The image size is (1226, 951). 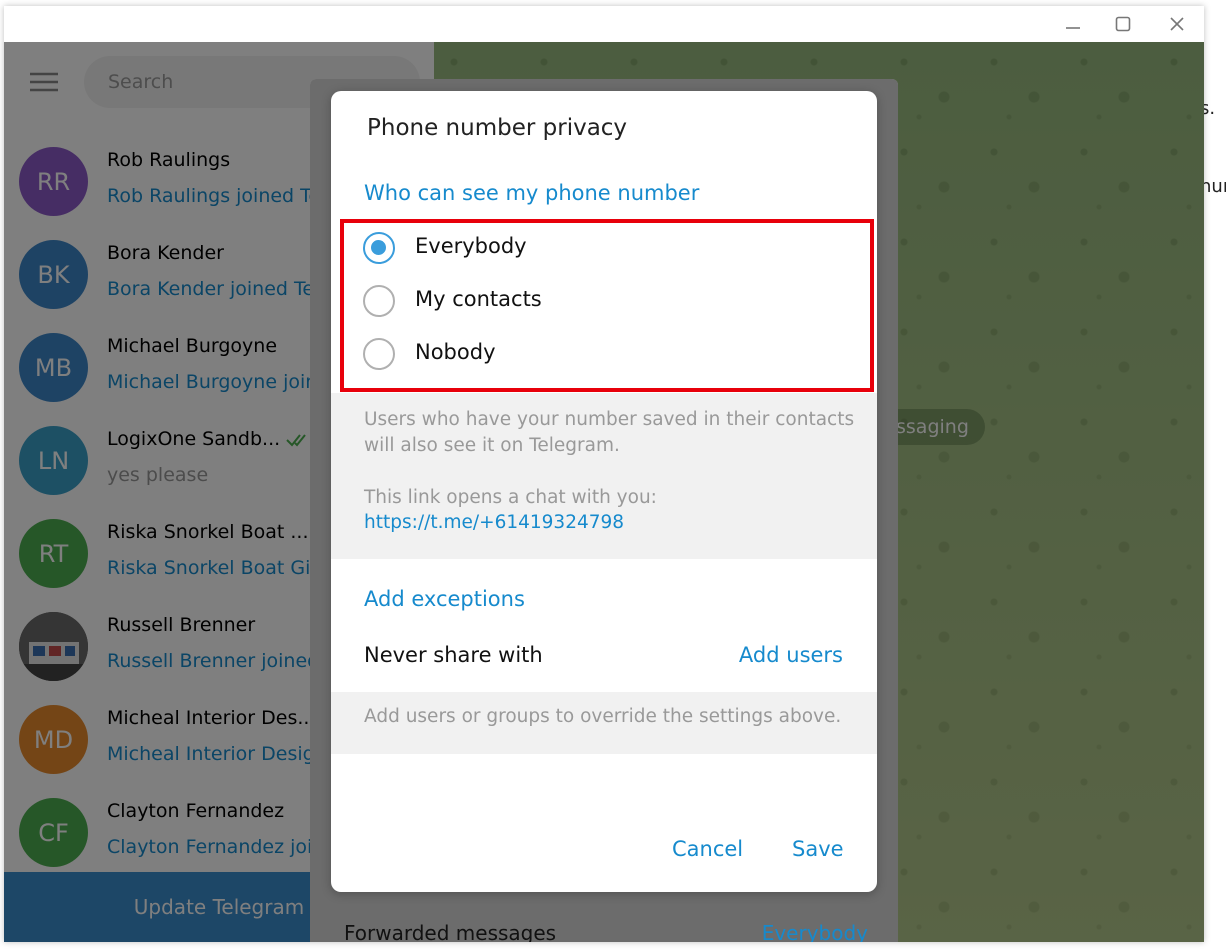 What do you see at coordinates (791, 655) in the screenshot?
I see `add-users-button: Add users` at bounding box center [791, 655].